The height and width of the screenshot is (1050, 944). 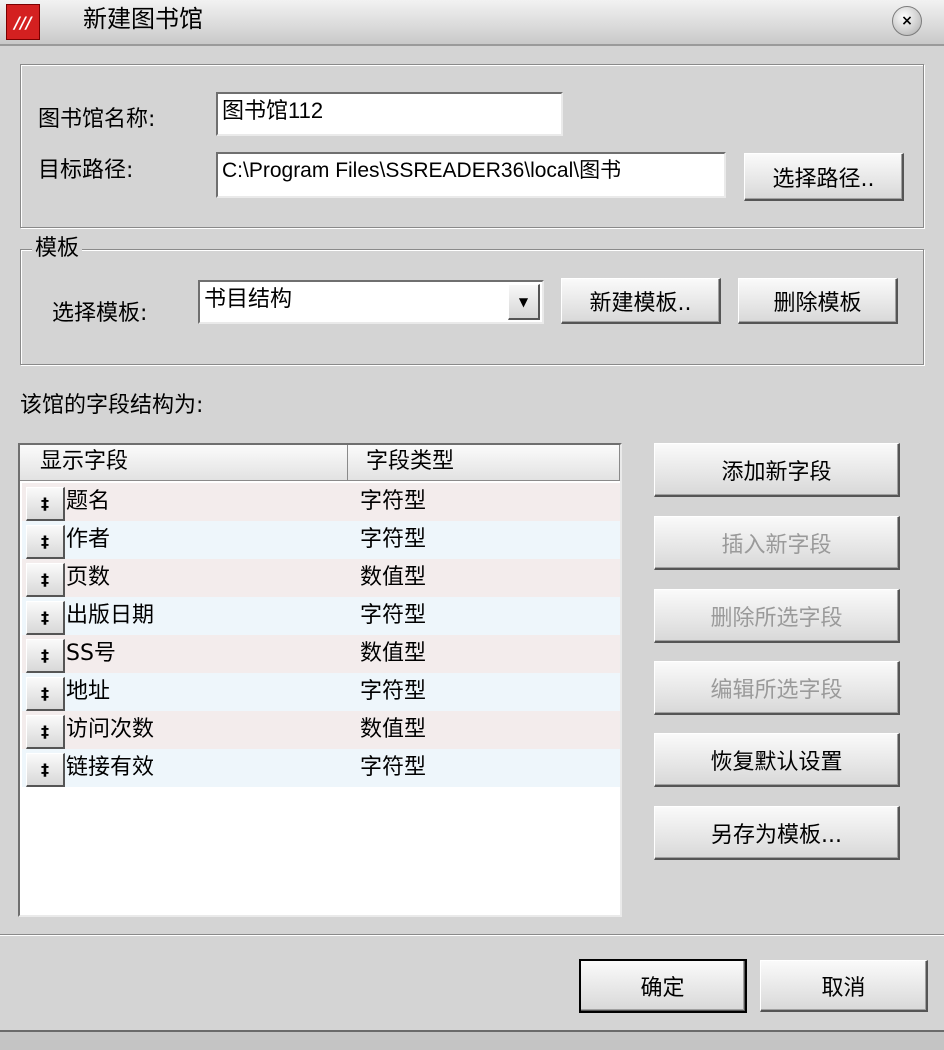 What do you see at coordinates (97, 119) in the screenshot?
I see `library-name-label: 图书馆名称:` at bounding box center [97, 119].